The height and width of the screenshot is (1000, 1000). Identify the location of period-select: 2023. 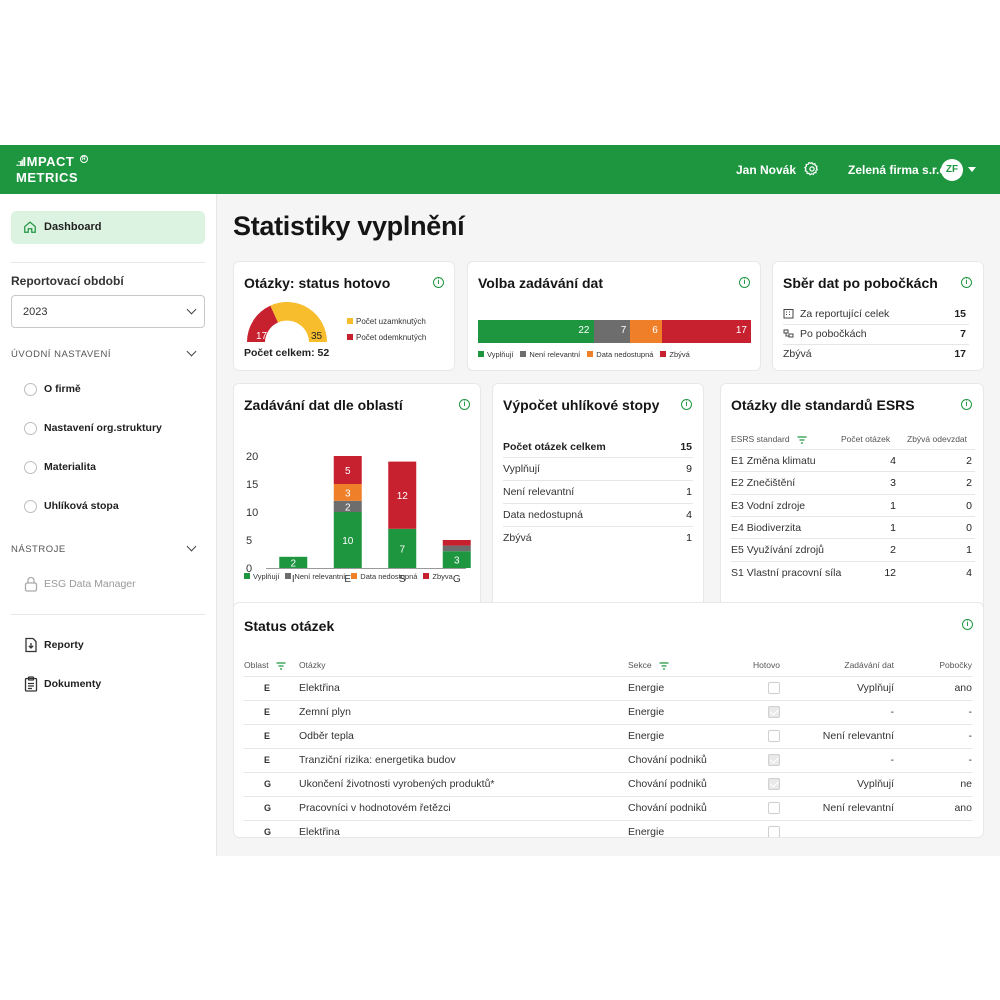
(108, 311).